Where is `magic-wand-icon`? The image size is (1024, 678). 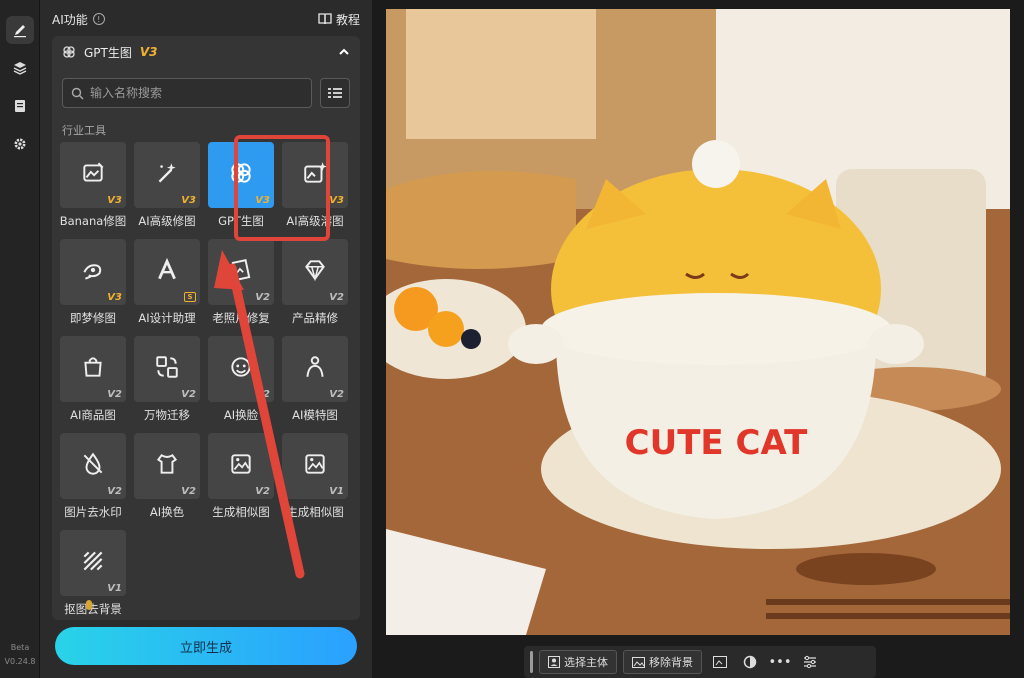 magic-wand-icon is located at coordinates (167, 175).